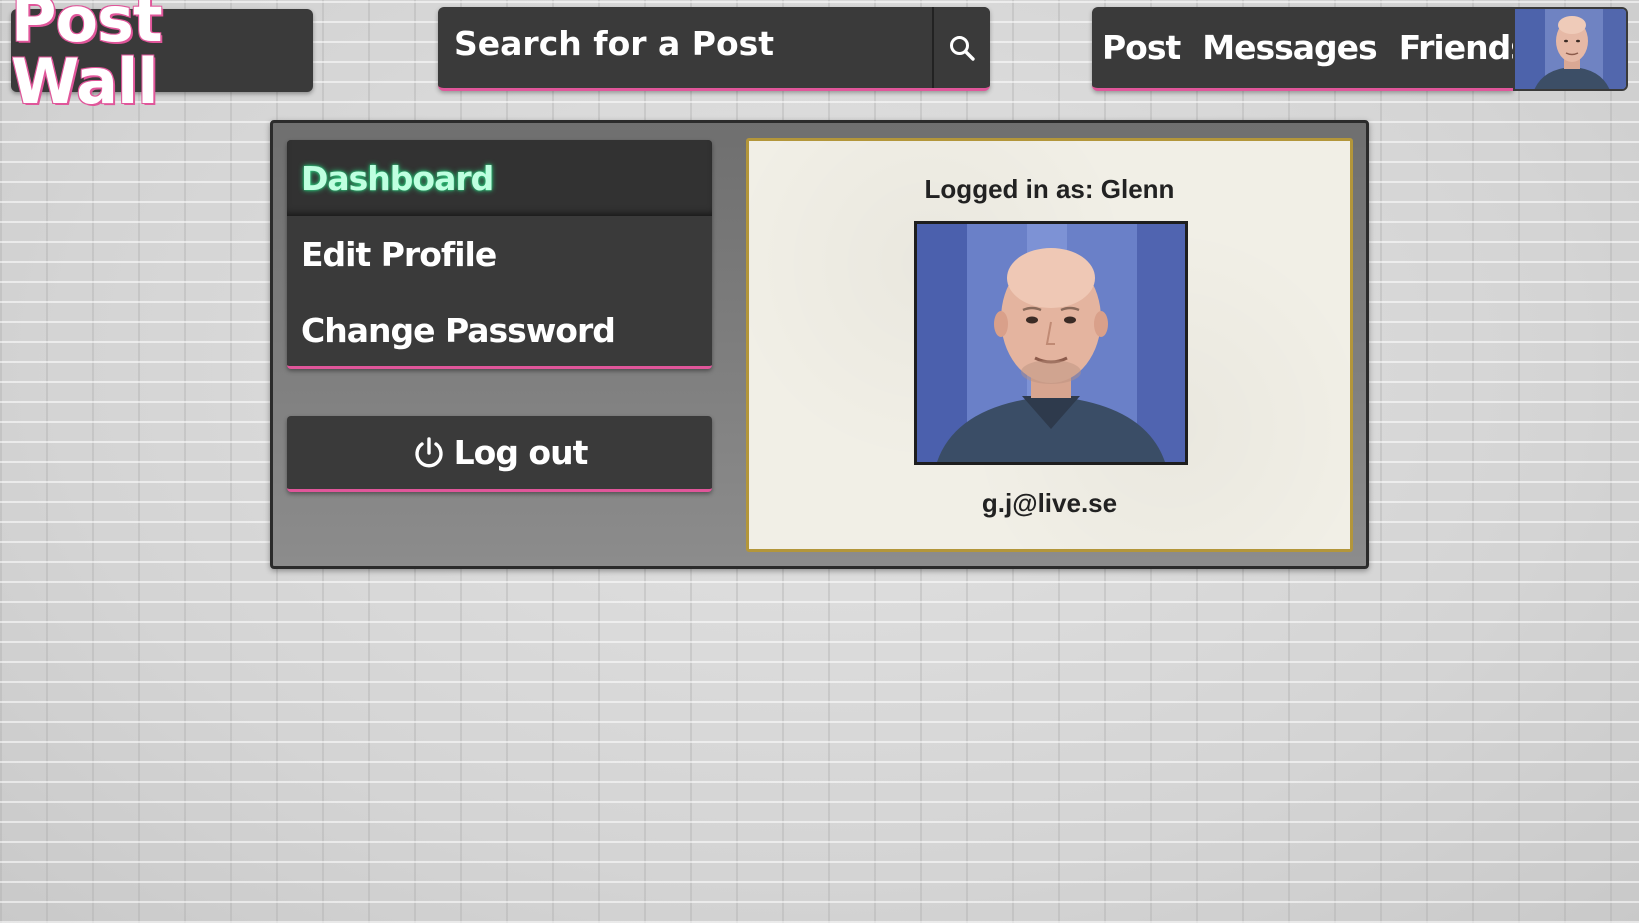 This screenshot has height=923, width=1639. I want to click on search-input, so click(685, 47).